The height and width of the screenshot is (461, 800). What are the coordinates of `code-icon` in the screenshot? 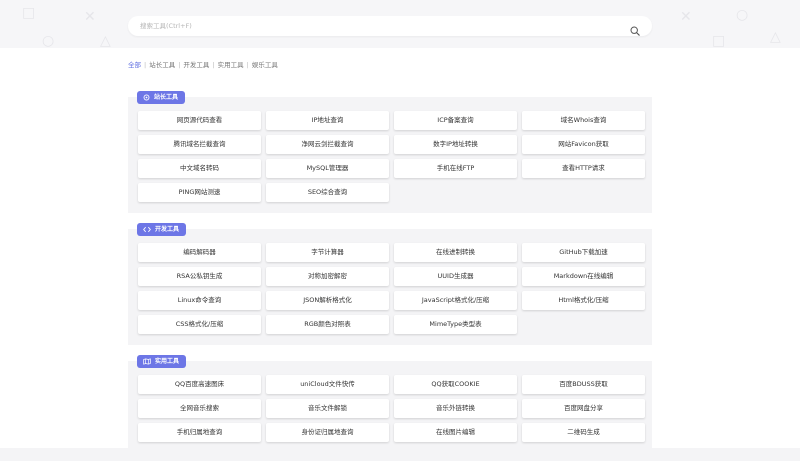 It's located at (147, 229).